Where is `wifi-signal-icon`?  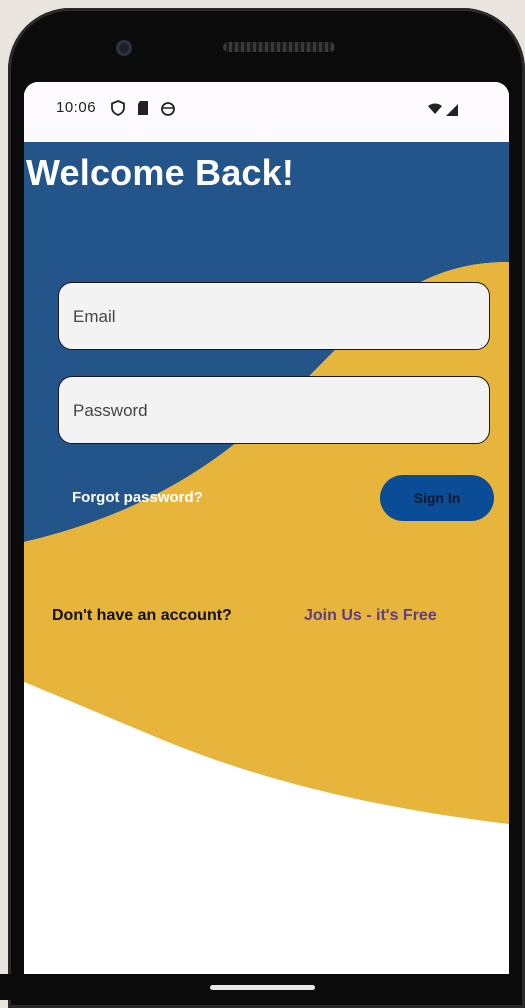 wifi-signal-icon is located at coordinates (443, 109).